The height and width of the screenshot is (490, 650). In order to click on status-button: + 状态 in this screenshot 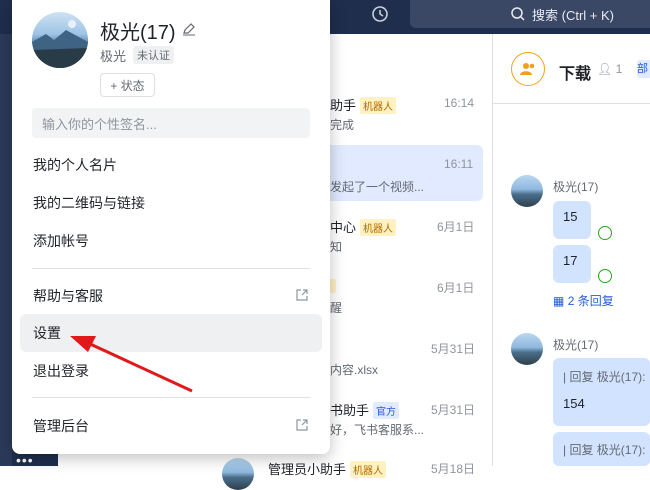, I will do `click(127, 85)`.